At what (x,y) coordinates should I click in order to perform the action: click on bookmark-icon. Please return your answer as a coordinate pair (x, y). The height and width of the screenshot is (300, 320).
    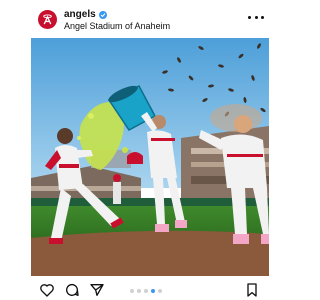
    Looking at the image, I should click on (252, 290).